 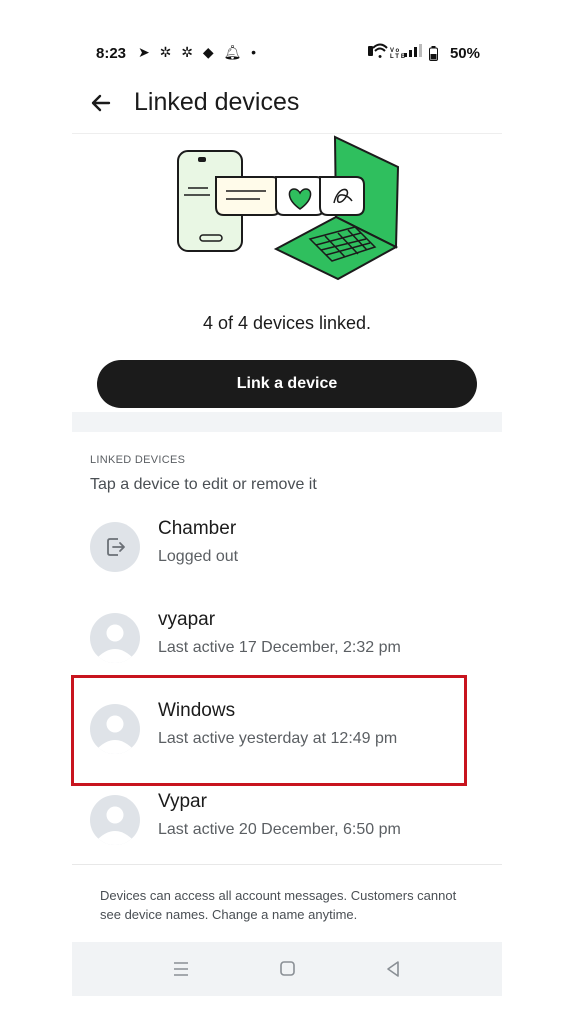 What do you see at coordinates (187, 619) in the screenshot?
I see `device-name: vyapar` at bounding box center [187, 619].